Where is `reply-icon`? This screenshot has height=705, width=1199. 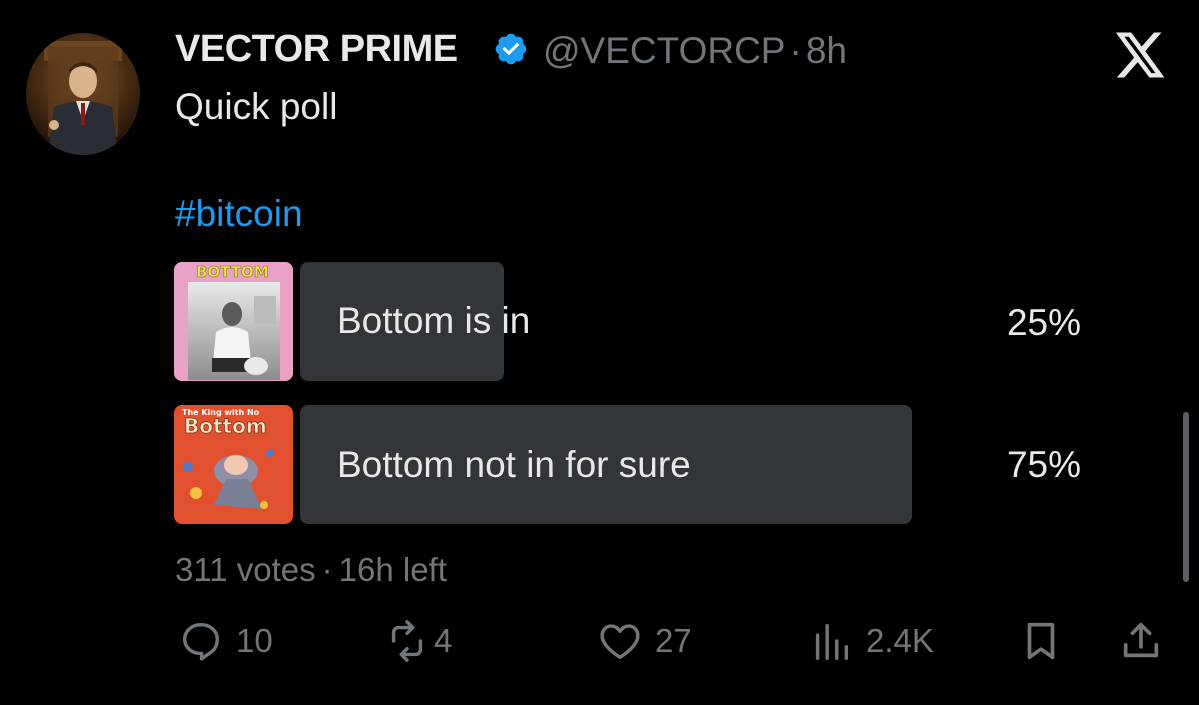 reply-icon is located at coordinates (201, 641).